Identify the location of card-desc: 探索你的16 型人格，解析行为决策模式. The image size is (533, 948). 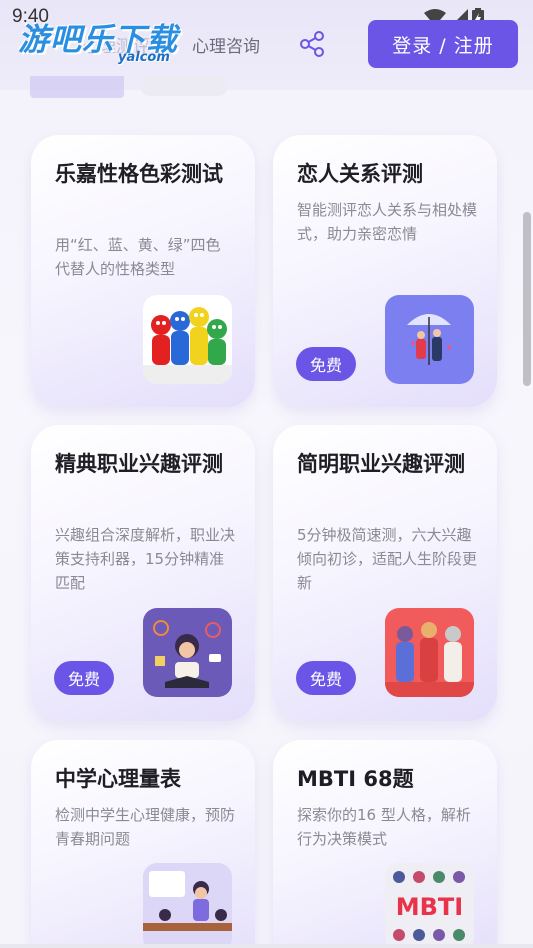
(384, 827).